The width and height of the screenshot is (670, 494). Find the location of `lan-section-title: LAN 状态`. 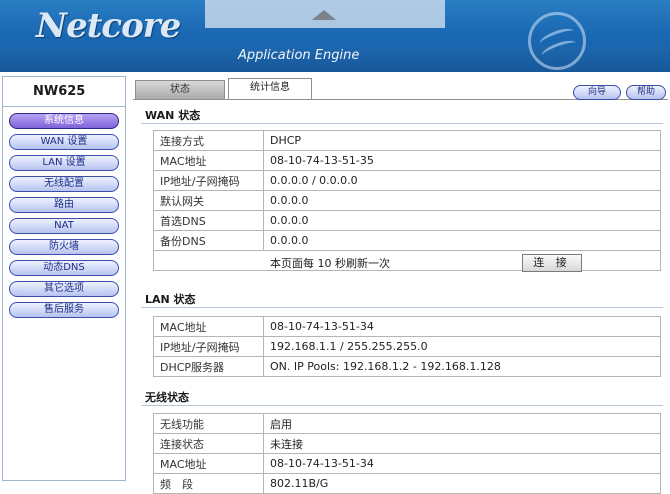

lan-section-title: LAN 状态 is located at coordinates (170, 299).